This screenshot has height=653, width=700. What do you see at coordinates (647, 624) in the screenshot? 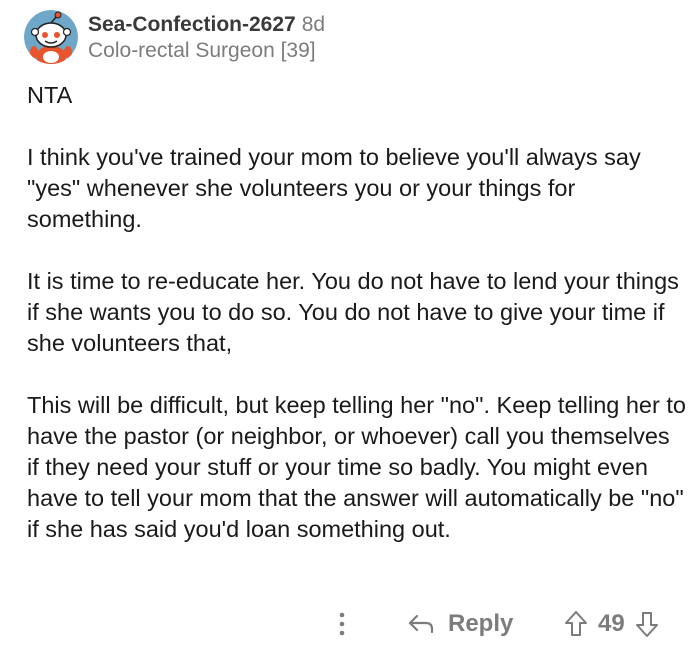
I see `downvote-arrow-icon` at bounding box center [647, 624].